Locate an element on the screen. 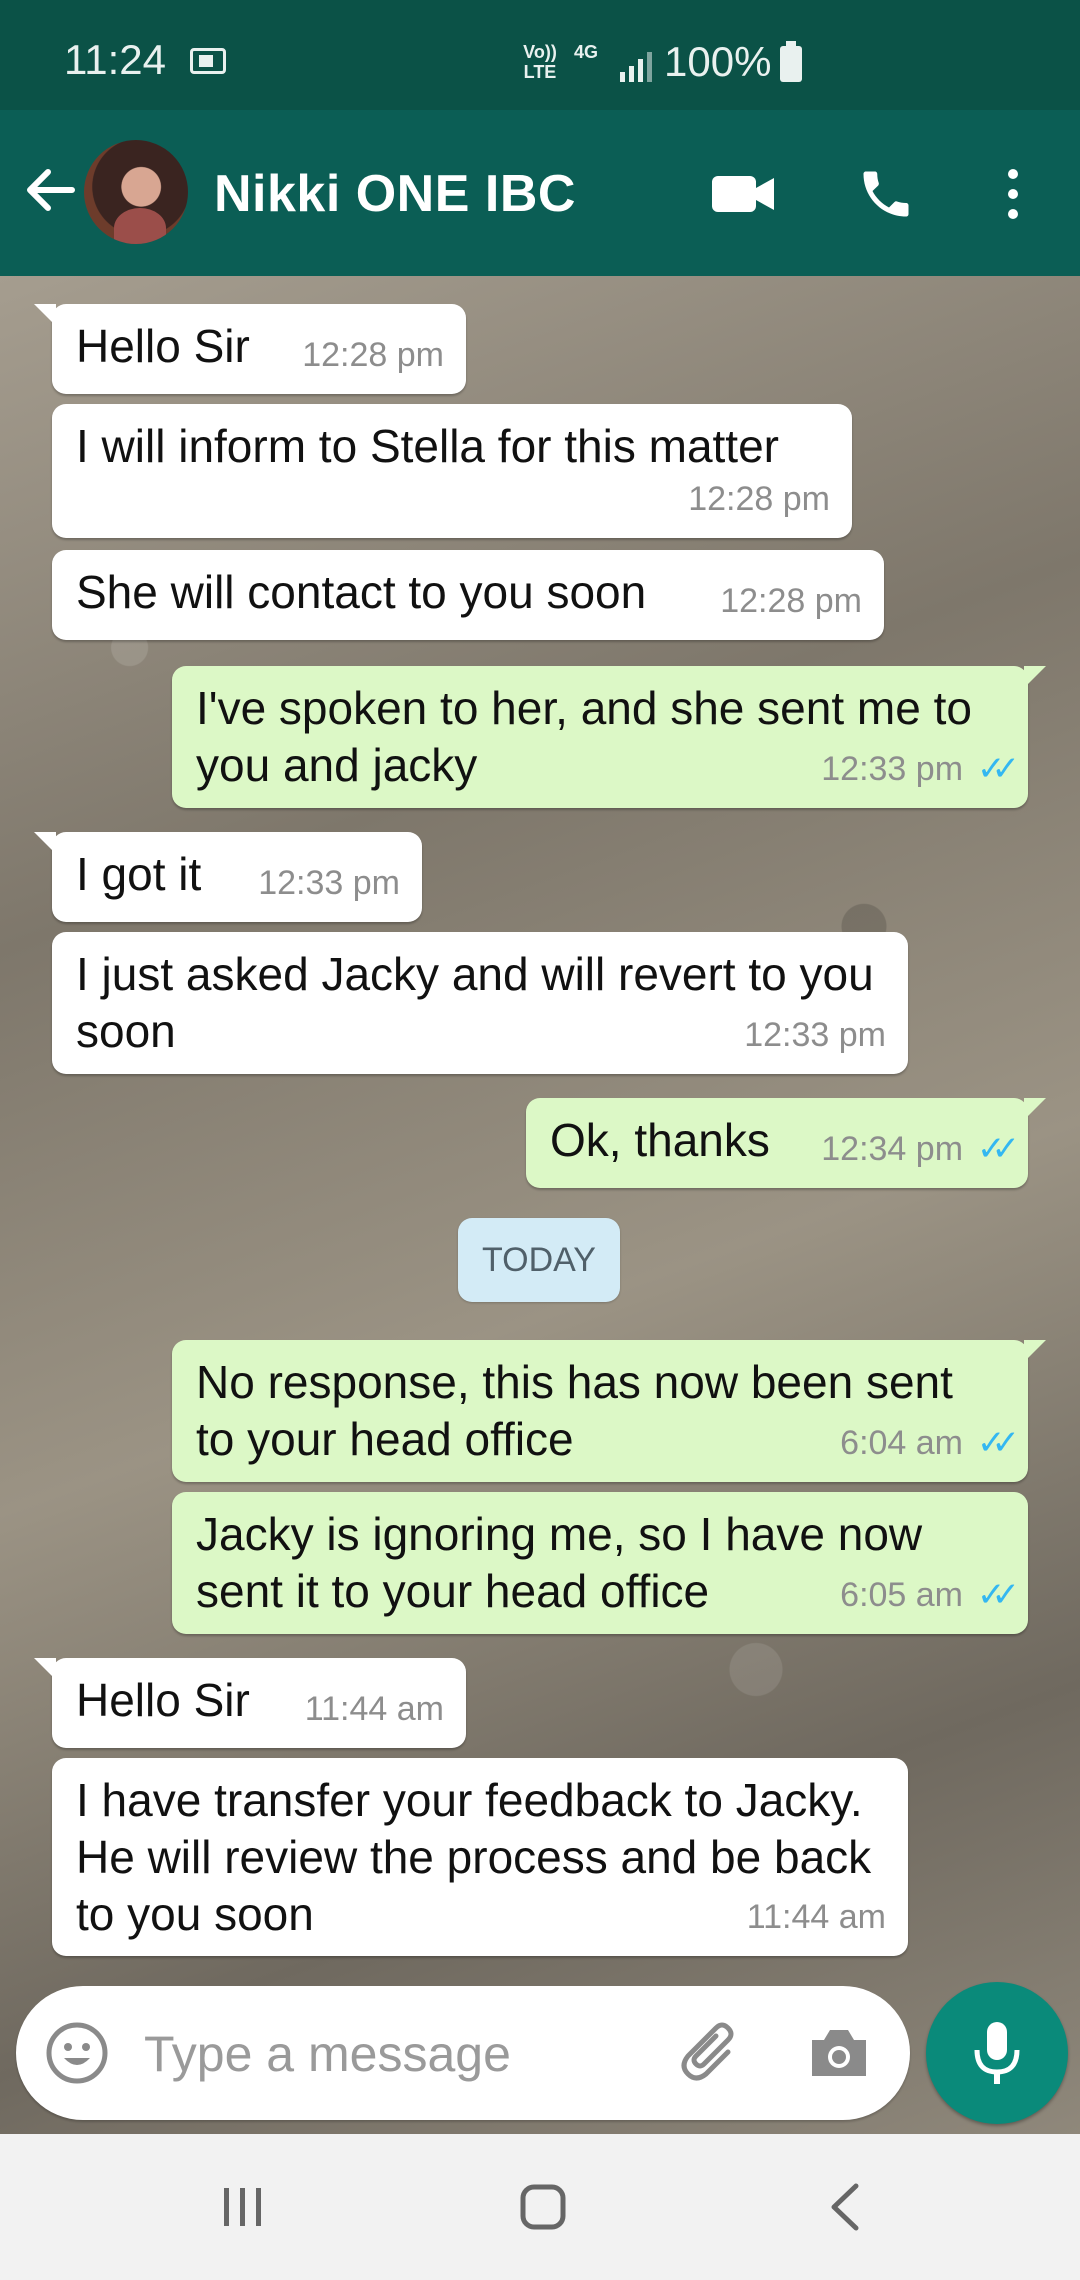  date-separator: TODAY is located at coordinates (539, 1260).